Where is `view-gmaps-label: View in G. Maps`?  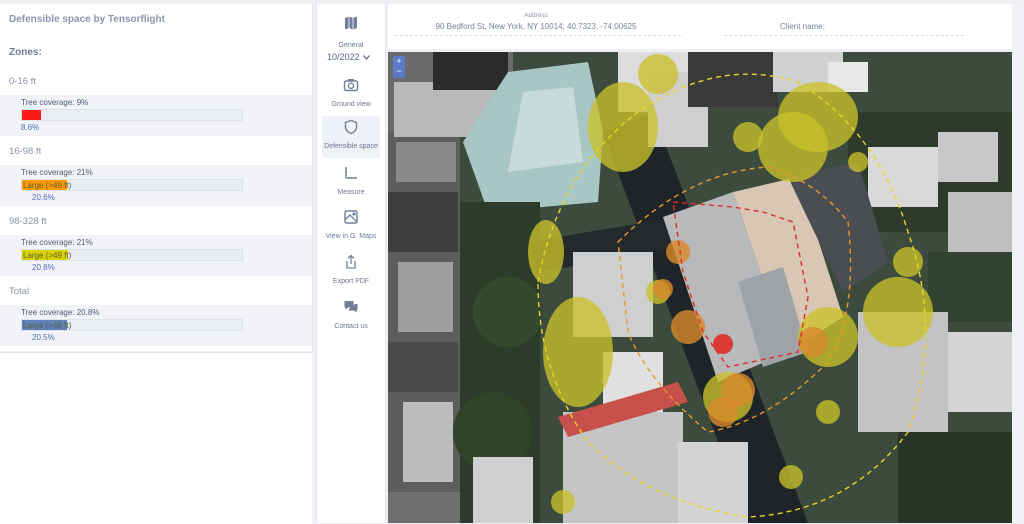
view-gmaps-label: View in G. Maps is located at coordinates (351, 236).